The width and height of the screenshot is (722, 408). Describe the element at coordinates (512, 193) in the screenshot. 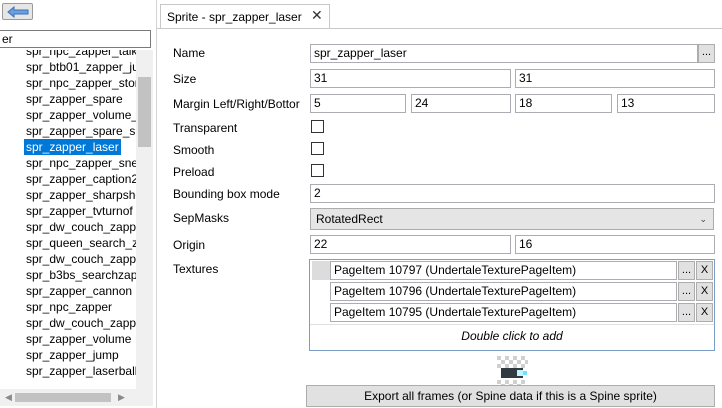

I see `bounding-box-field: 2` at that location.